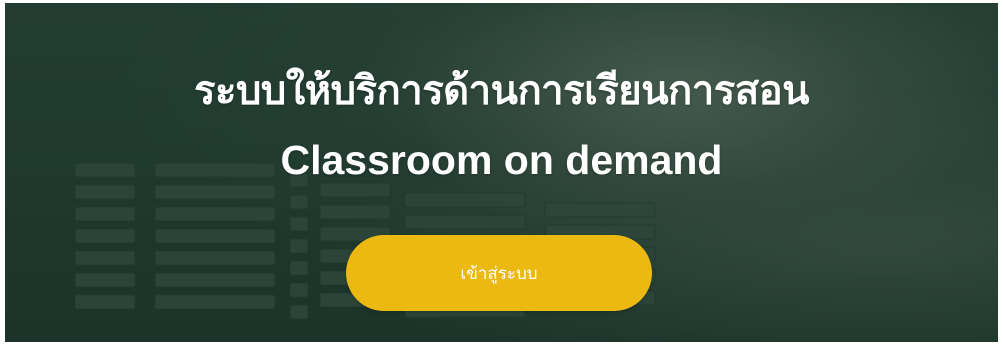  I want to click on hero-title-thai: ระบบให้บริการด้านการเรียนการสอน, so click(501, 91).